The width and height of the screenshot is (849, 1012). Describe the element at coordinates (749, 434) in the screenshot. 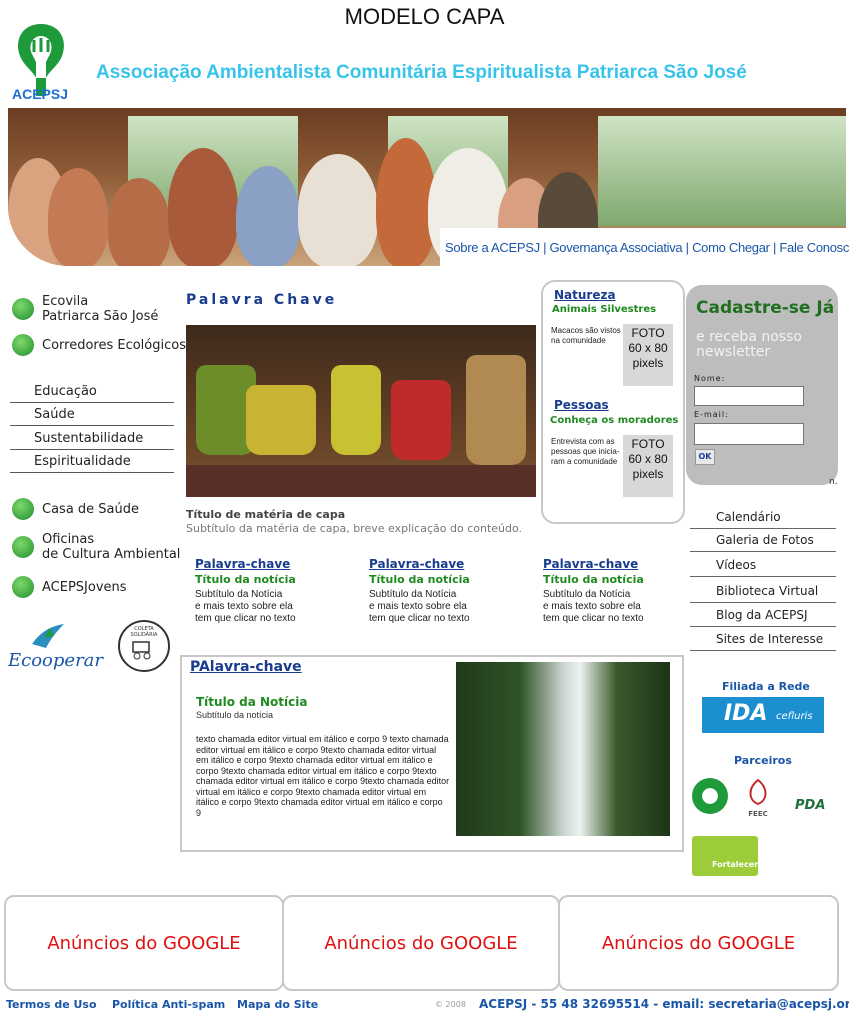

I see `email-input` at that location.